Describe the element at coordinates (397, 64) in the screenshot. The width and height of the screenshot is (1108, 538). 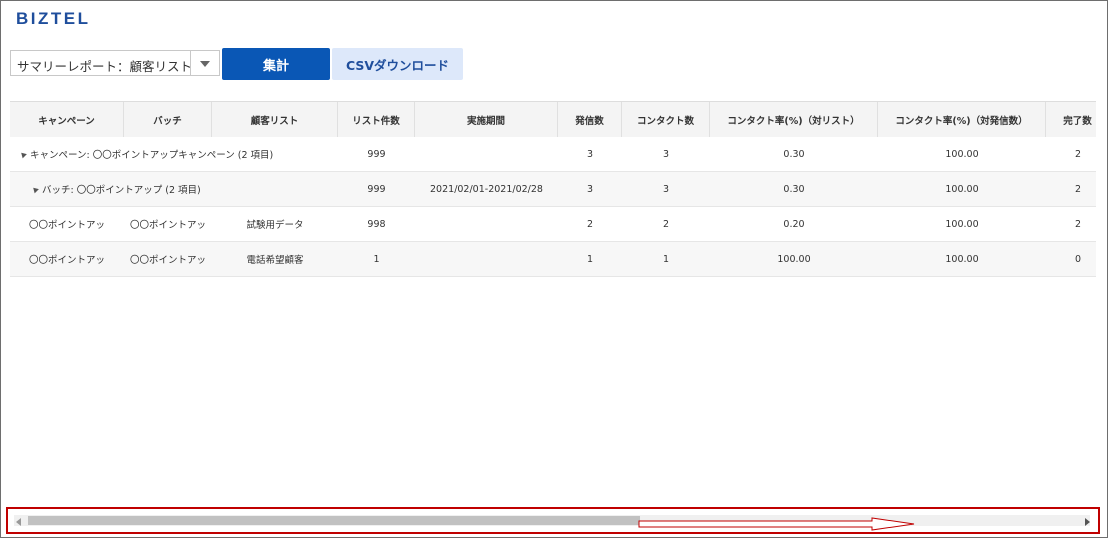
I see `csv-download-button: CSVダウンロード` at that location.